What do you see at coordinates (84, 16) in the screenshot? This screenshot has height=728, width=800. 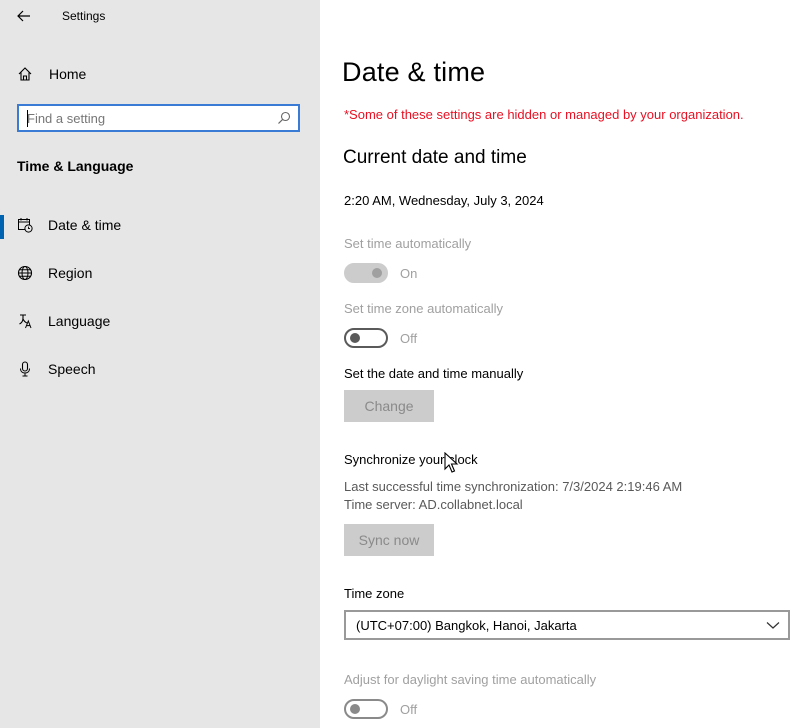 I see `app-title: Settings` at bounding box center [84, 16].